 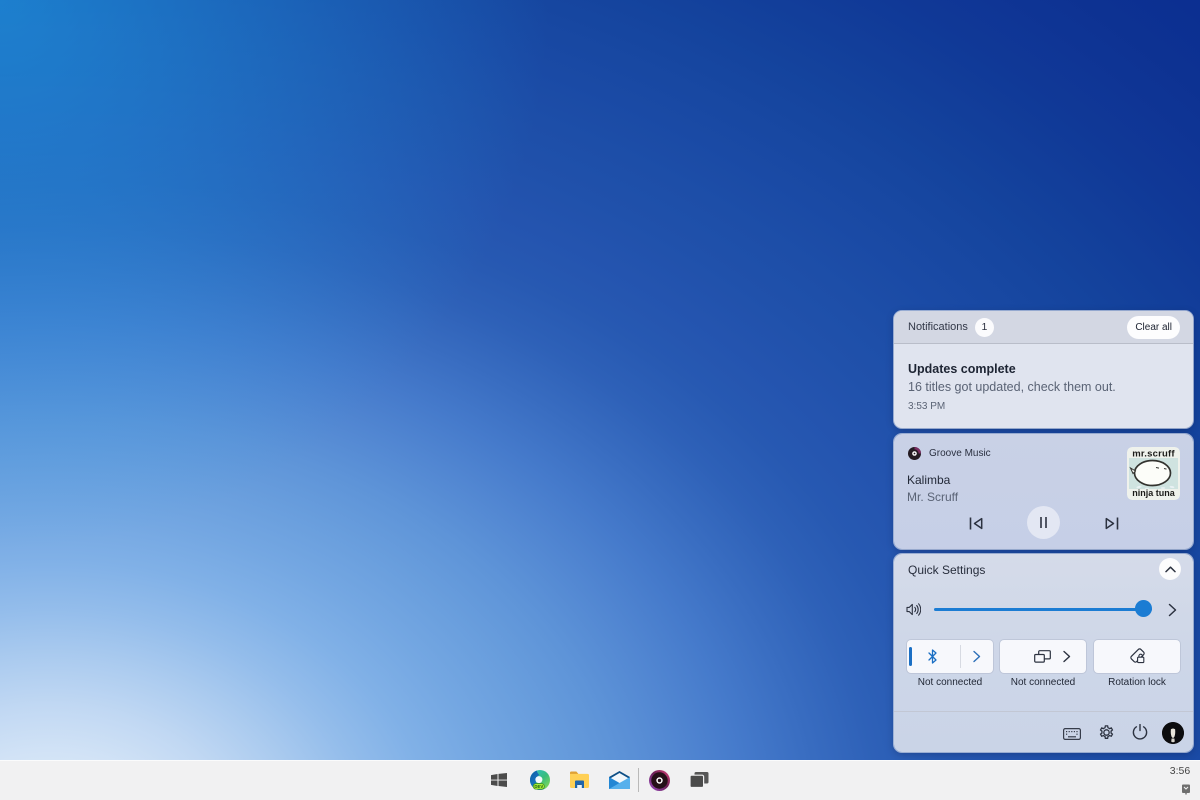 I want to click on svg-text: ninja tuna, so click(x=1153, y=493).